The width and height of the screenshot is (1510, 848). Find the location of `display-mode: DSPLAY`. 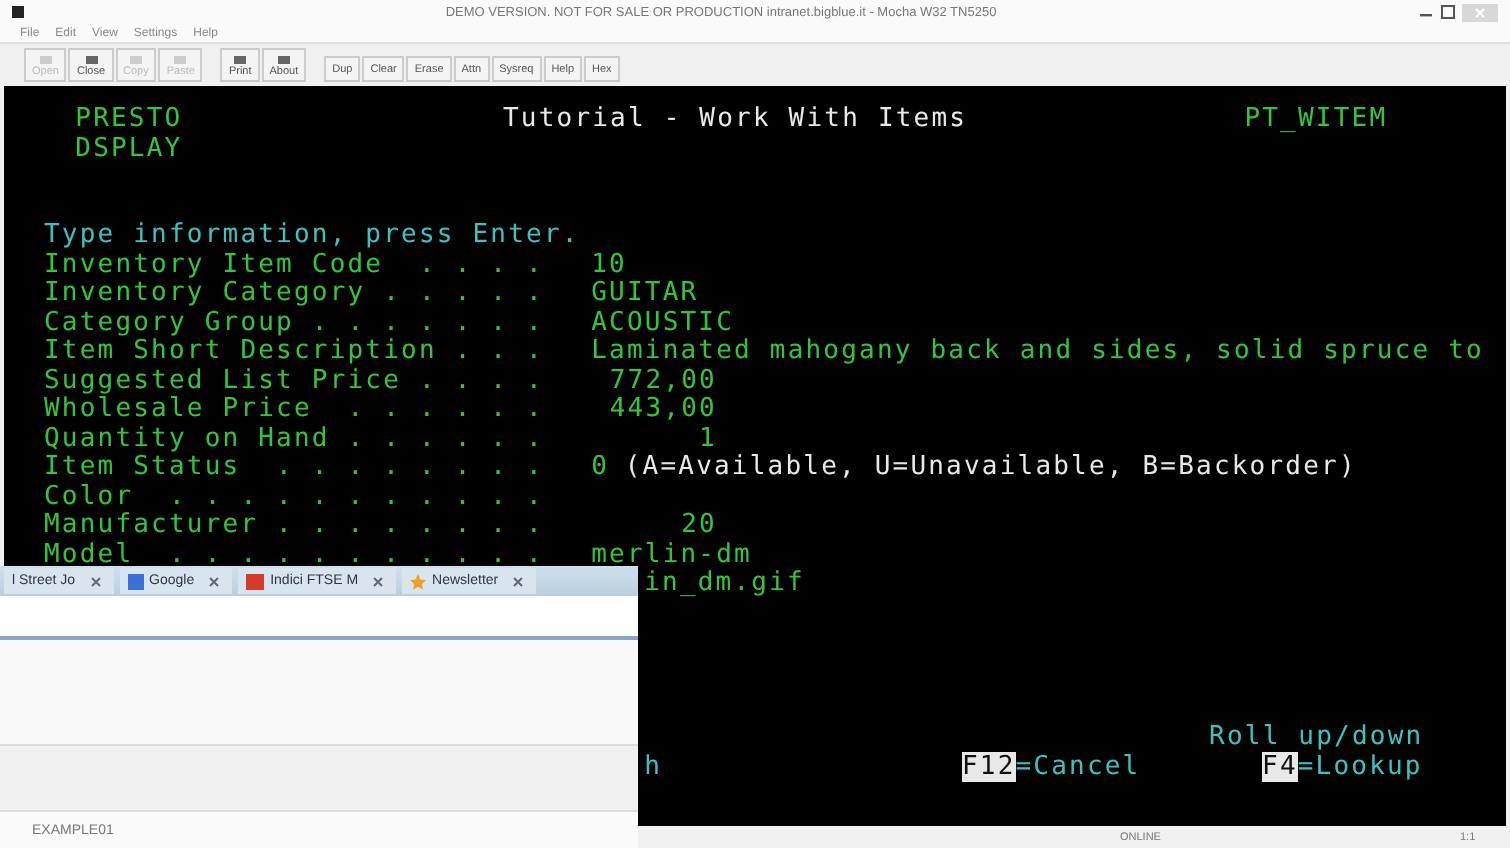

display-mode: DSPLAY is located at coordinates (129, 149).